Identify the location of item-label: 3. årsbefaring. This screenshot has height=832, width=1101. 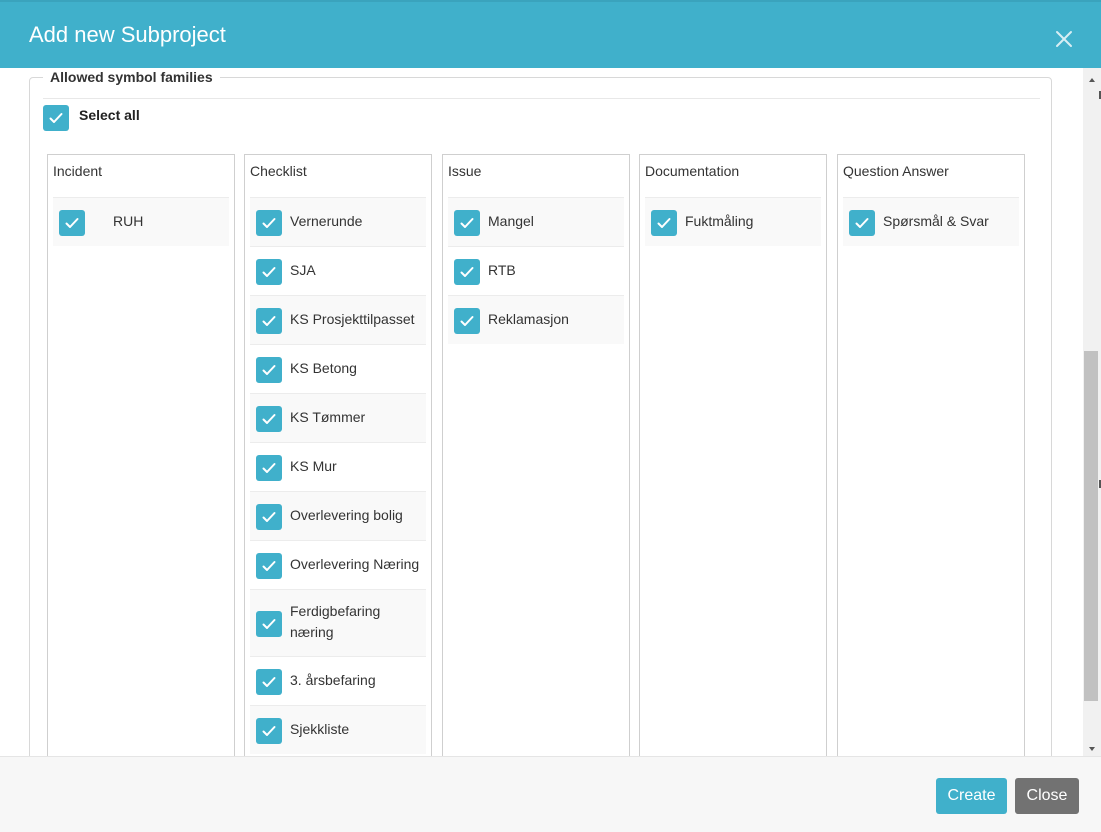
(333, 680).